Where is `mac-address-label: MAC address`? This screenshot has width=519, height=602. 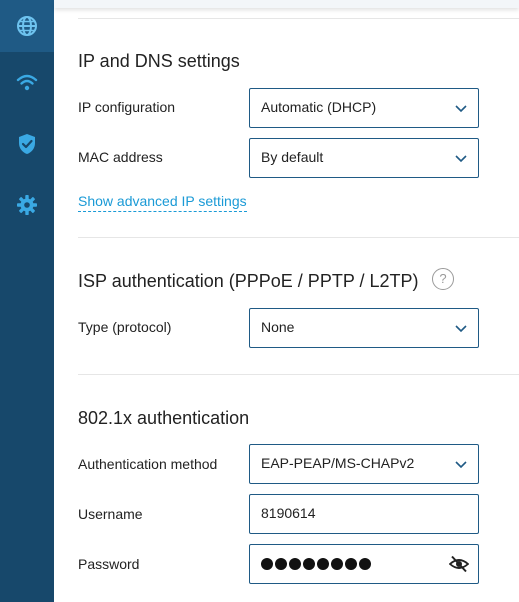
mac-address-label: MAC address is located at coordinates (120, 157).